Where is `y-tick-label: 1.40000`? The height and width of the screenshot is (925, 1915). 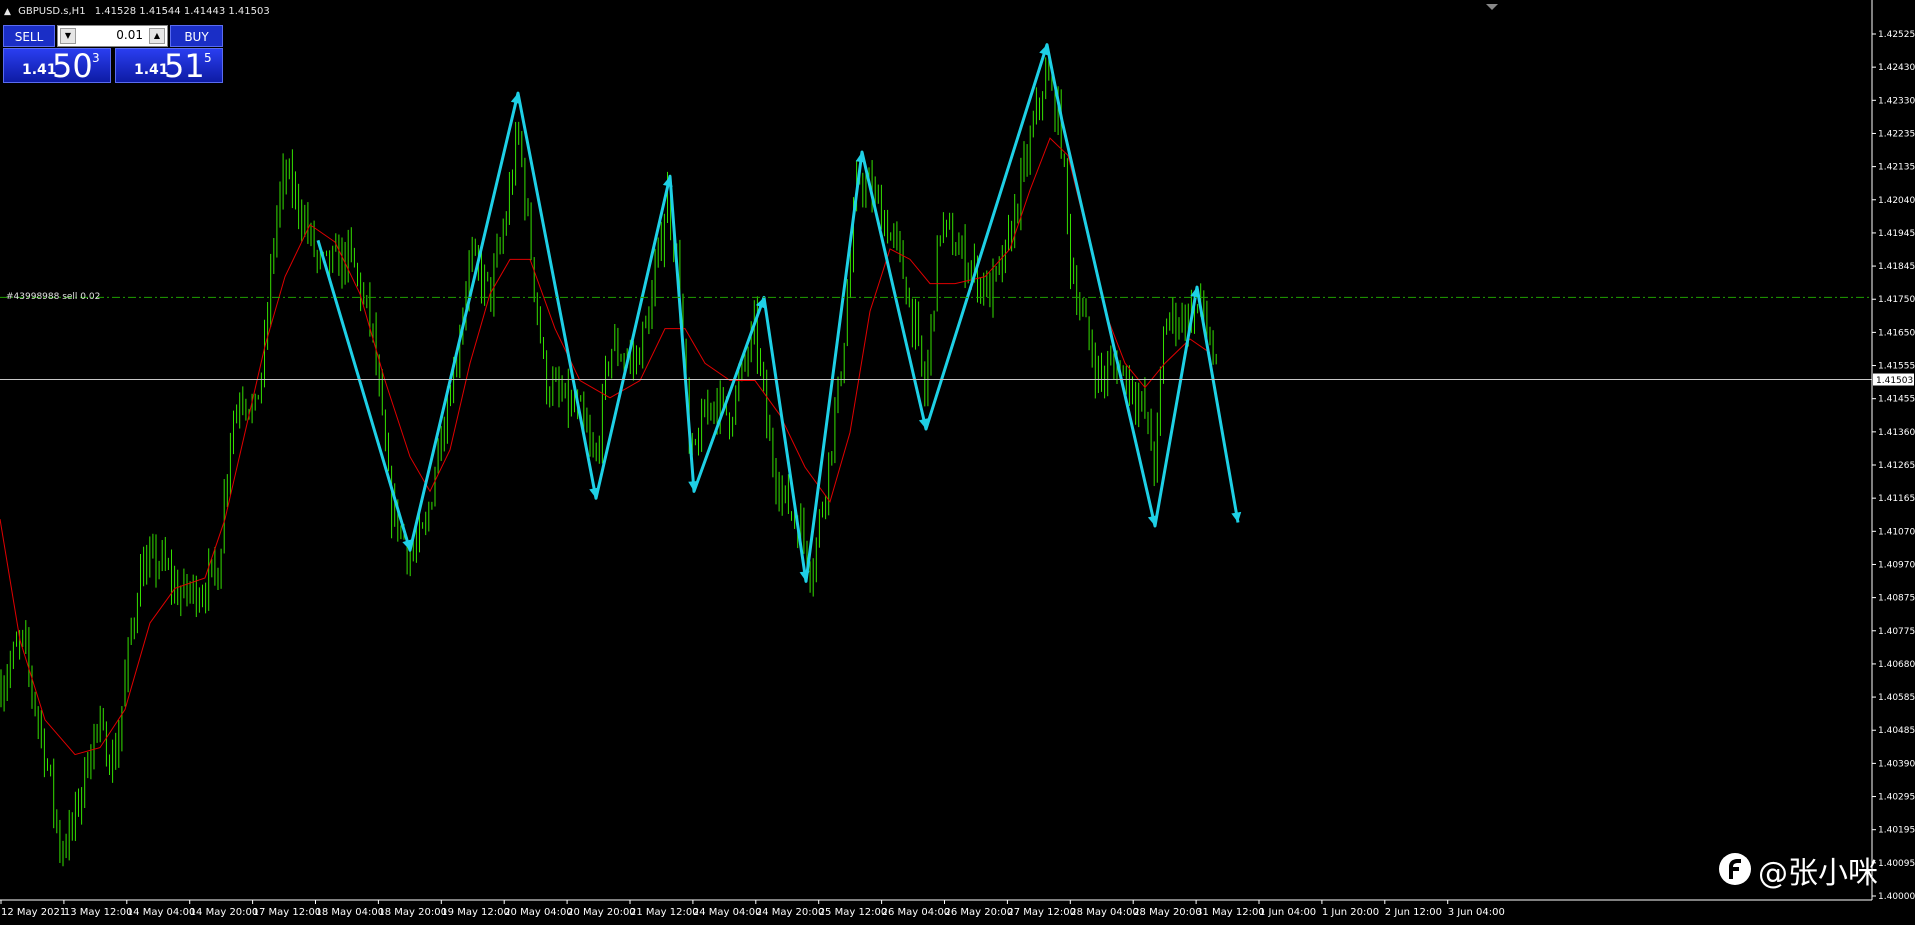 y-tick-label: 1.40000 is located at coordinates (1896, 897).